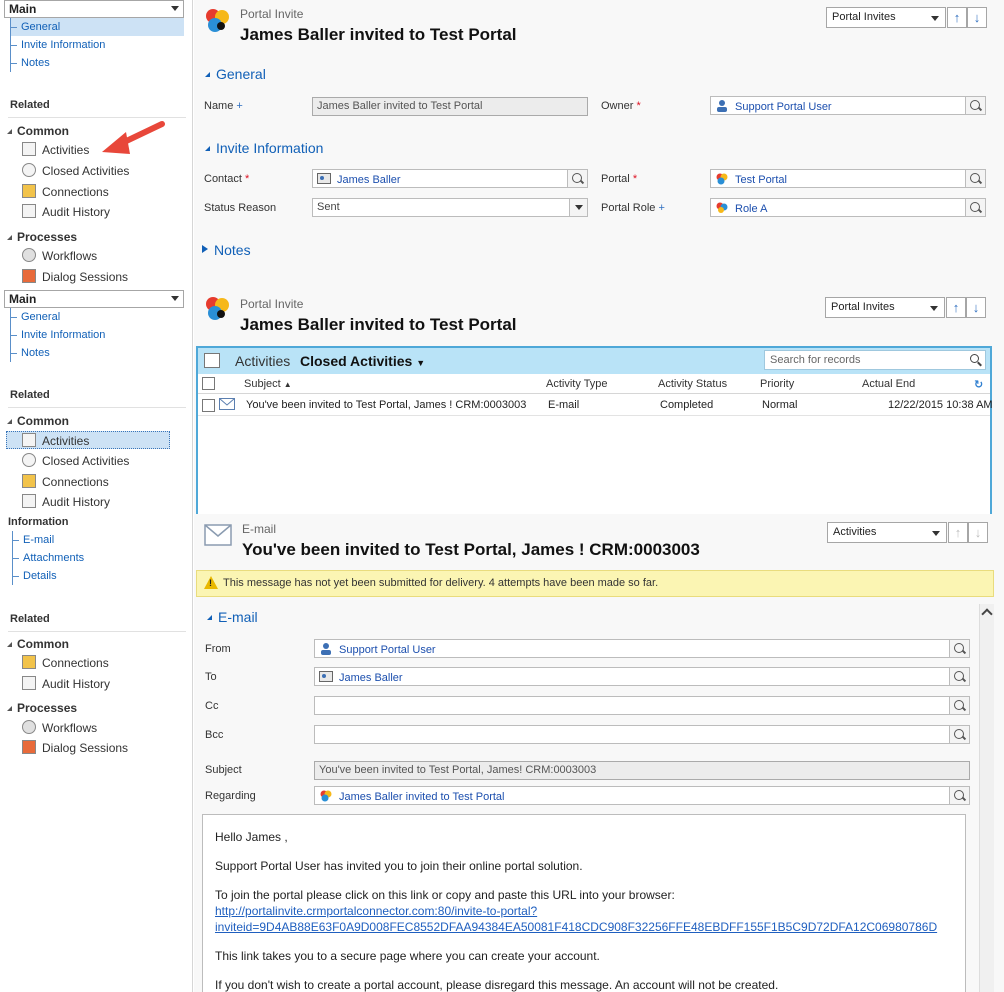 The height and width of the screenshot is (992, 1004). What do you see at coordinates (270, 148) in the screenshot?
I see `section-title-label: Invite Information` at bounding box center [270, 148].